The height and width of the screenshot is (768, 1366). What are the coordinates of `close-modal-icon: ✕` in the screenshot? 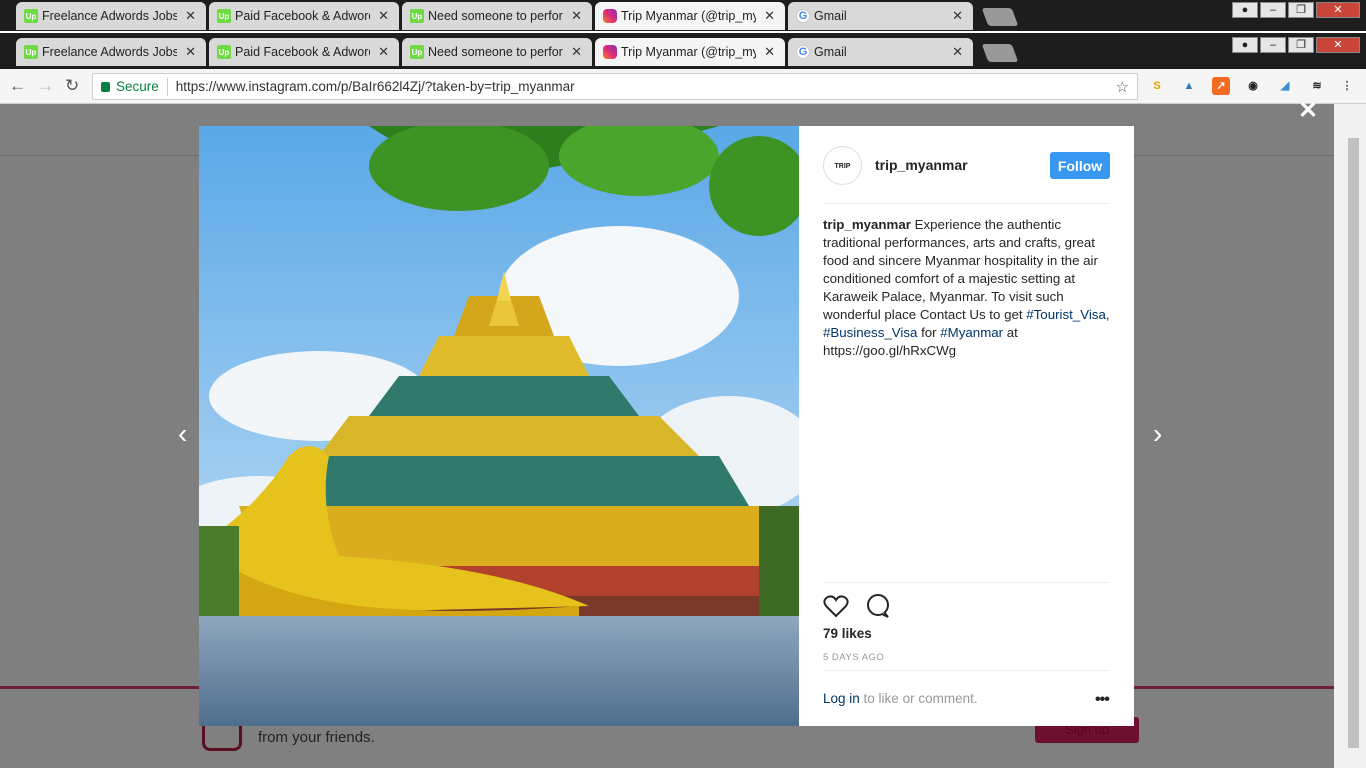 It's located at (1308, 110).